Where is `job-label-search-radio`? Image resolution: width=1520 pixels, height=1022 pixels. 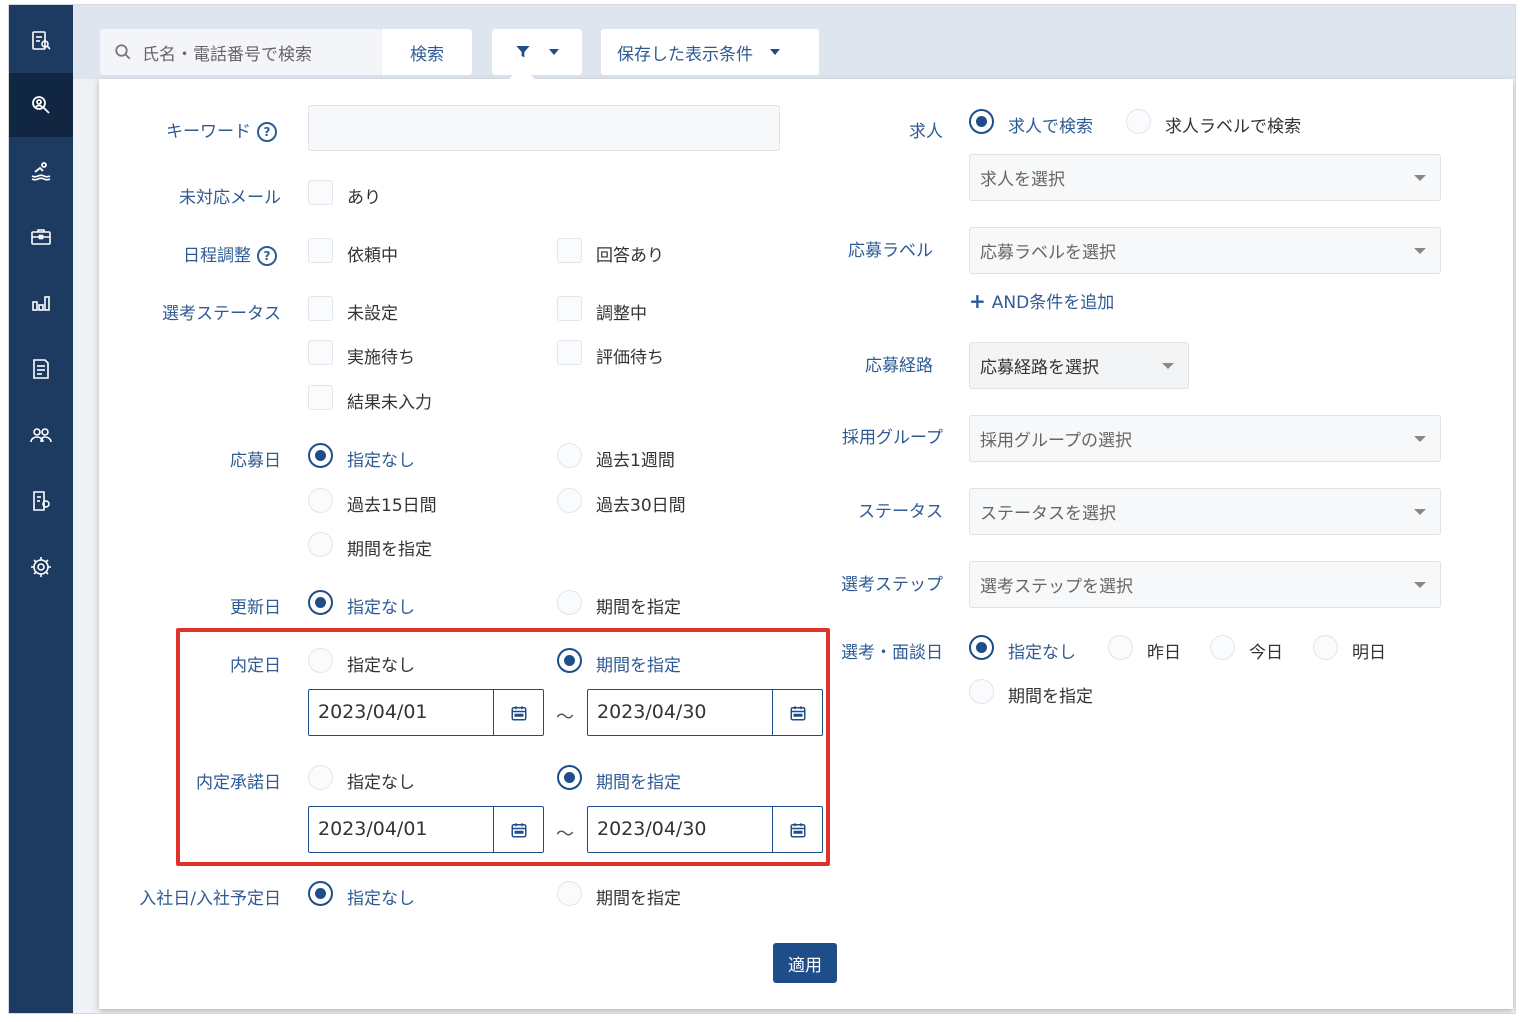
job-label-search-radio is located at coordinates (1138, 121).